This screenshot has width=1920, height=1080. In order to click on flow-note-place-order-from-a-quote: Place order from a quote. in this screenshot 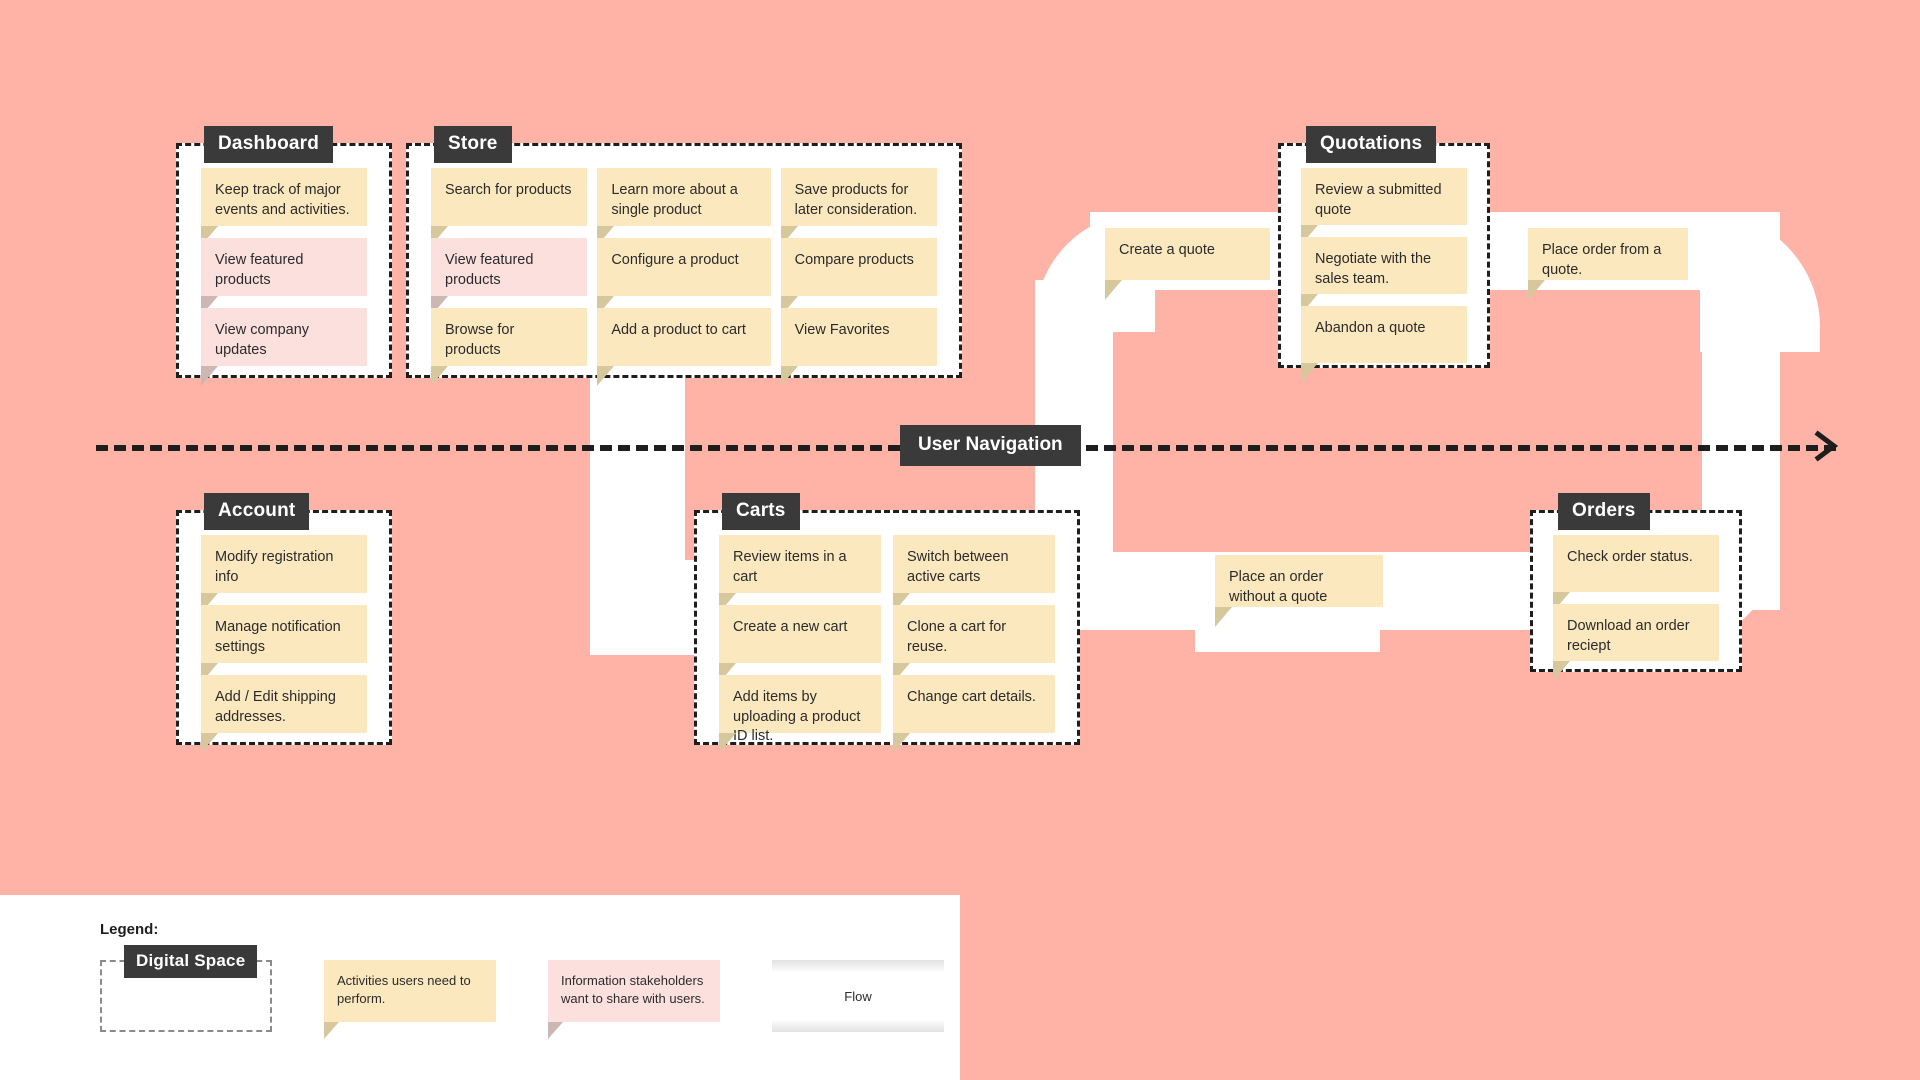, I will do `click(1608, 264)`.